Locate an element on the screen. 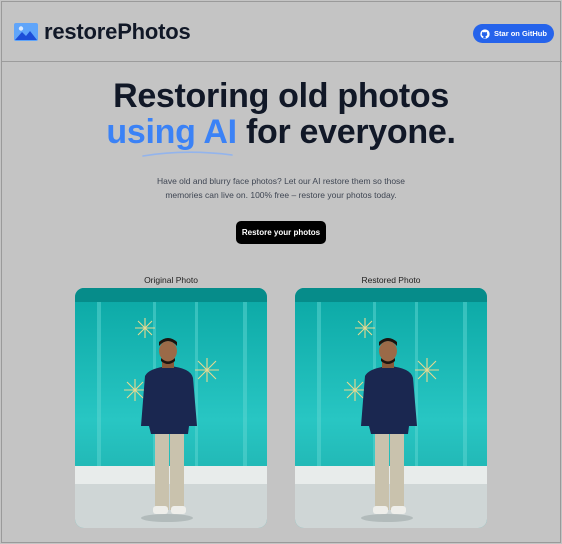 The height and width of the screenshot is (544, 562). header: restorePhotos Star on GitHub is located at coordinates (282, 32).